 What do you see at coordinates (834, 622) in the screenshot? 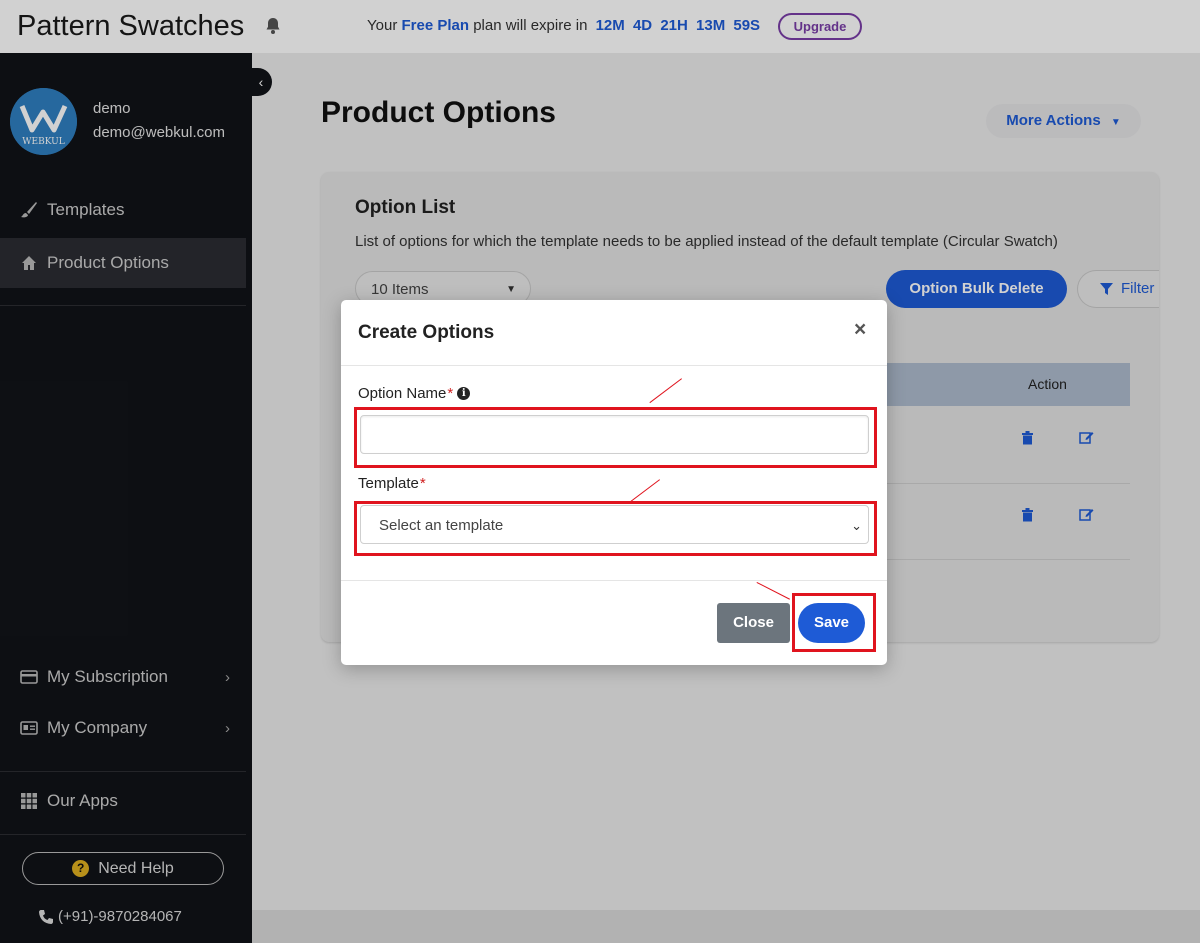
I see `highlight-save` at bounding box center [834, 622].